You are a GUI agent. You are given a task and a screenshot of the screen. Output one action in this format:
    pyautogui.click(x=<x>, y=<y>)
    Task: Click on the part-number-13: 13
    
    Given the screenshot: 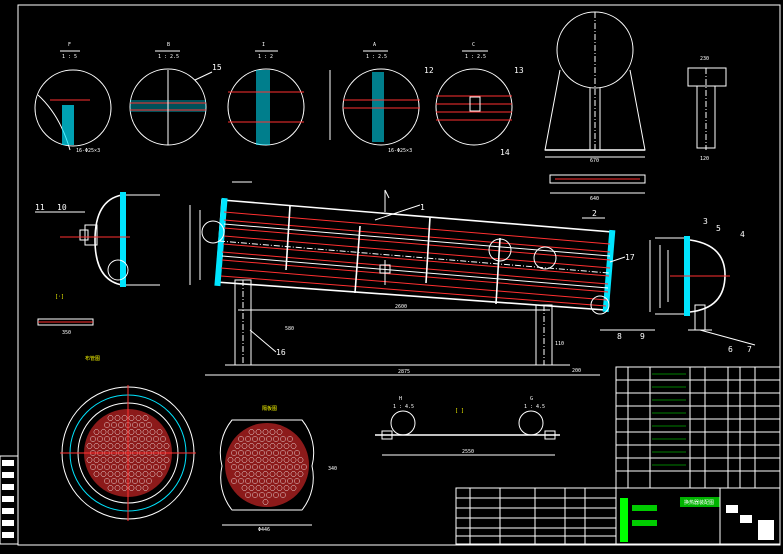 What is the action you would take?
    pyautogui.click(x=519, y=70)
    